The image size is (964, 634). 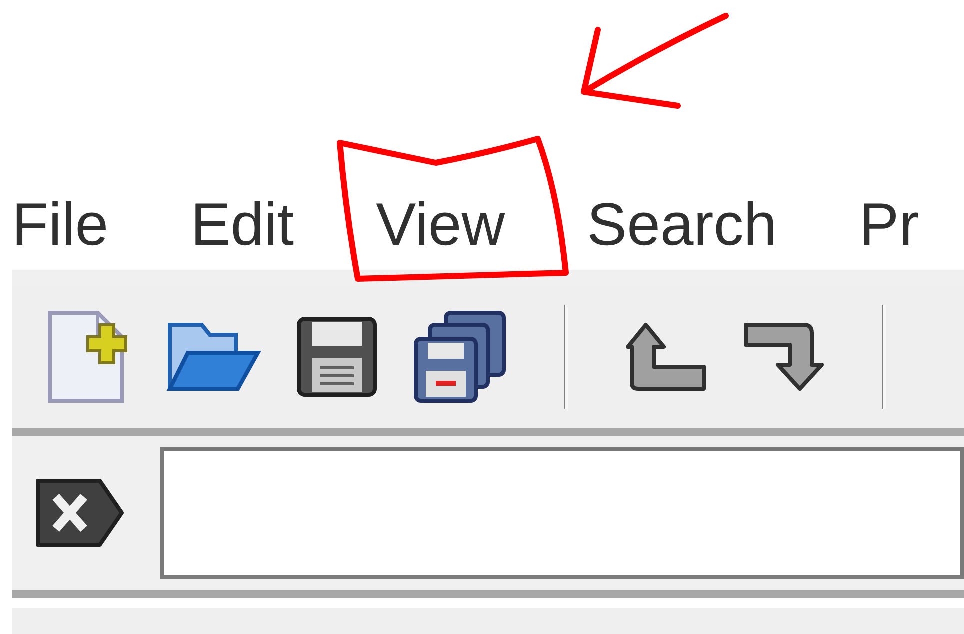 What do you see at coordinates (889, 224) in the screenshot?
I see `menu-item: Pr` at bounding box center [889, 224].